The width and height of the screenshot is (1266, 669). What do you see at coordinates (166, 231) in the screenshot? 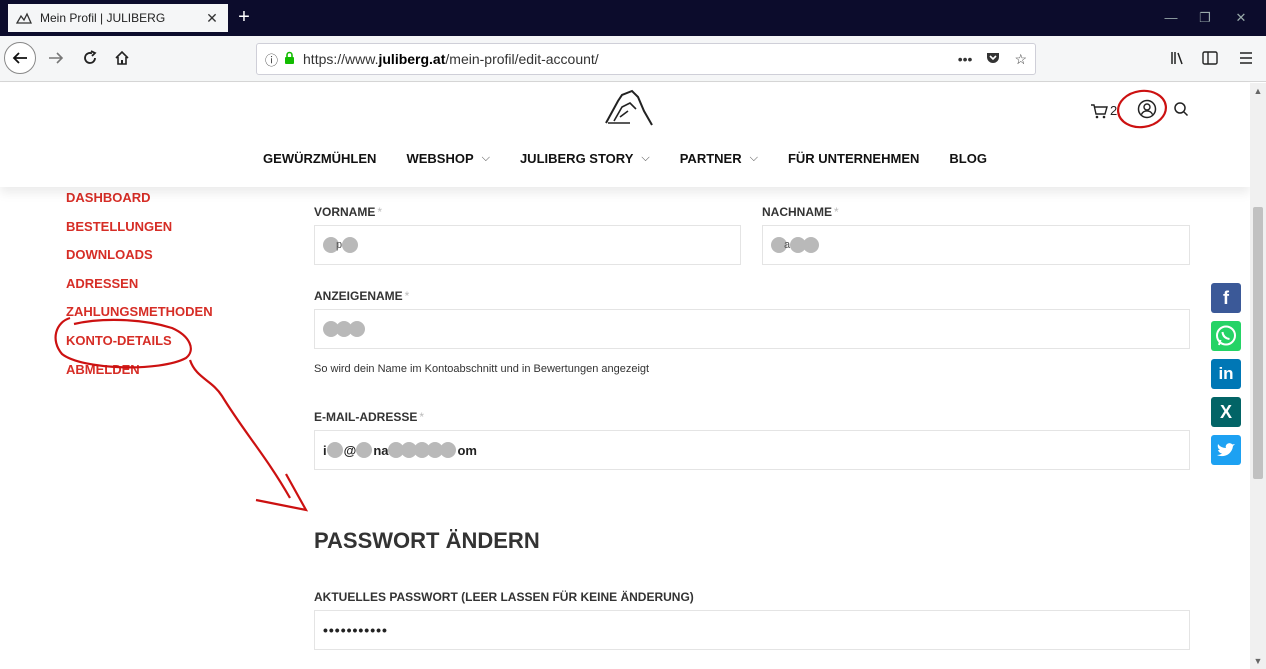
I see `sidebar-item-bestellungen: BESTELLUNGEN` at bounding box center [166, 231].